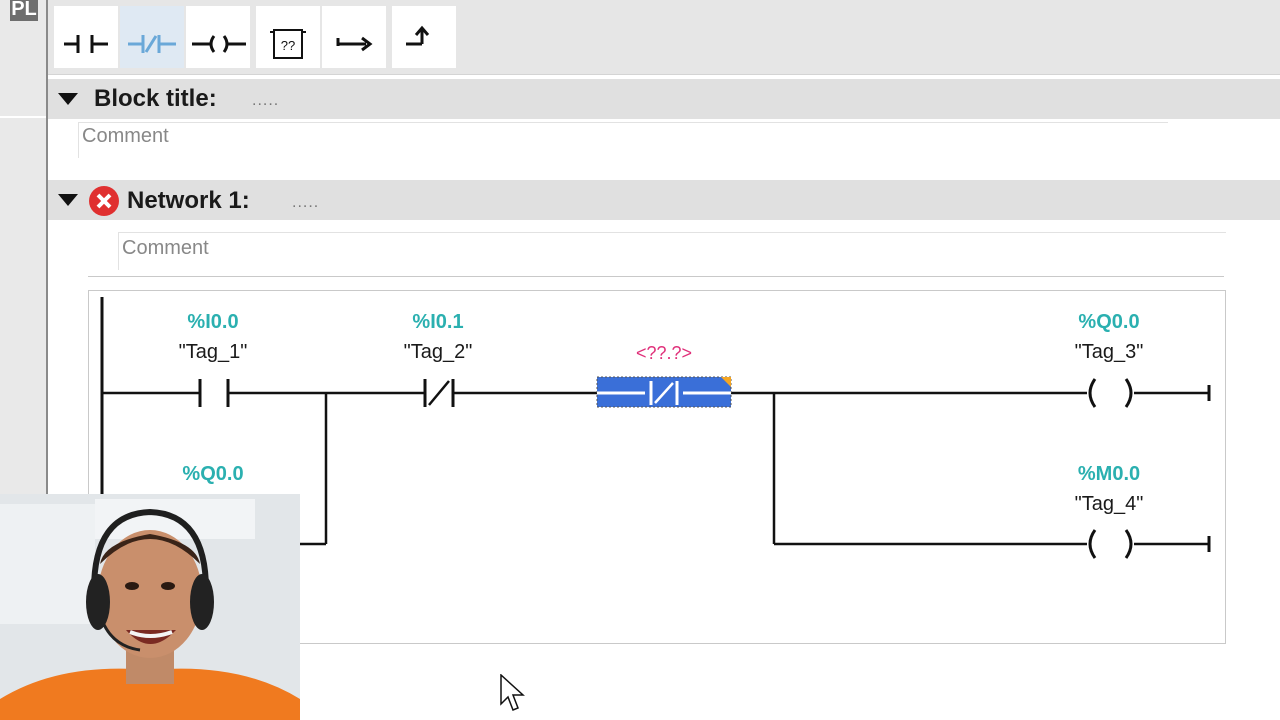  I want to click on side-panel-tab: PL, so click(24, 10).